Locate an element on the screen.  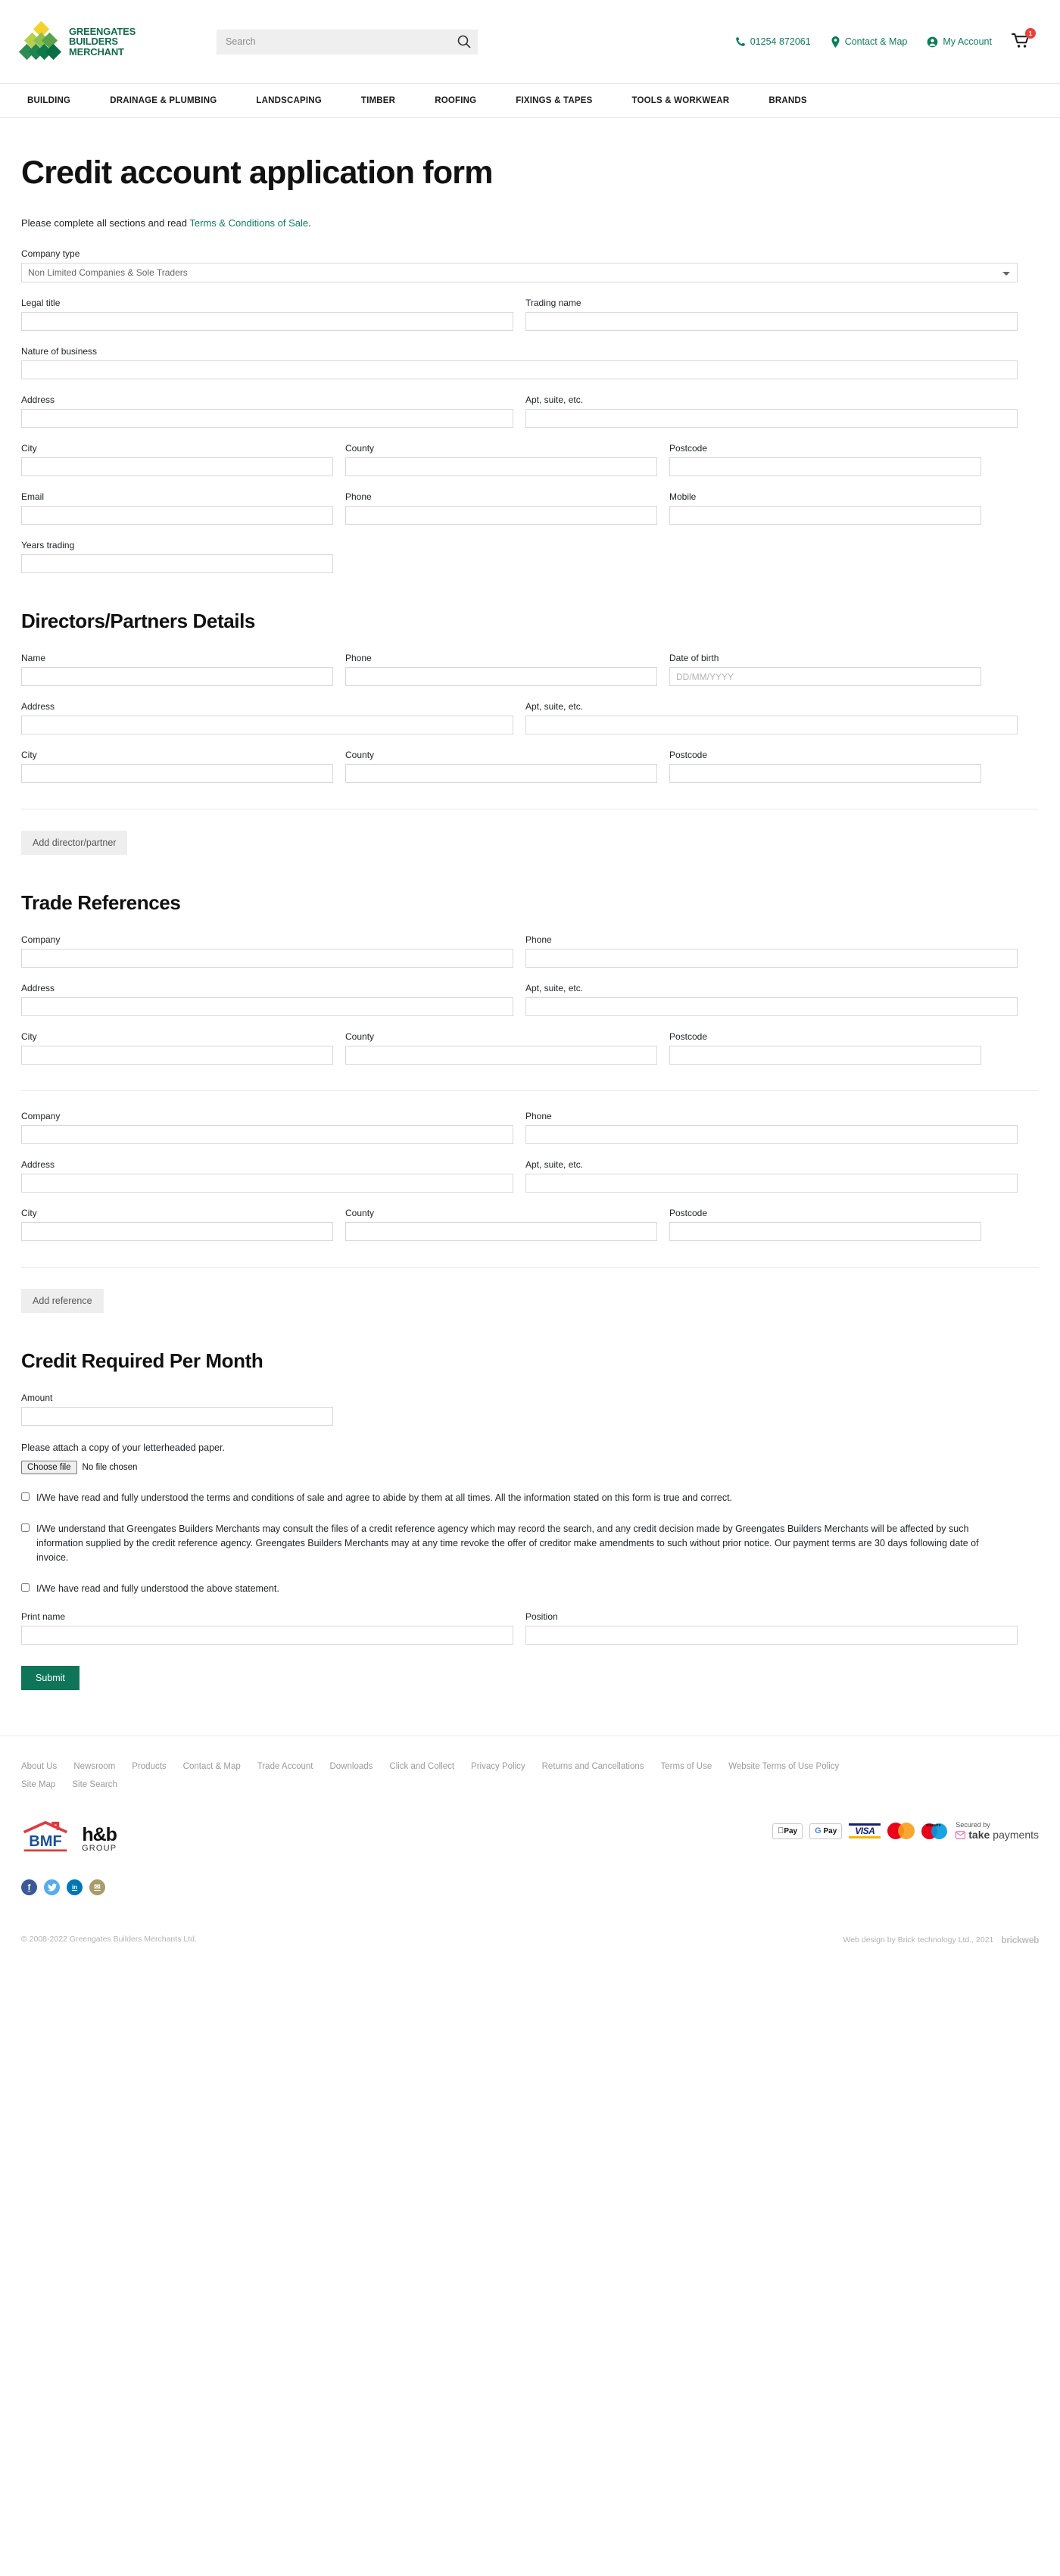
reference2-address-field: Address is located at coordinates (267, 1176).